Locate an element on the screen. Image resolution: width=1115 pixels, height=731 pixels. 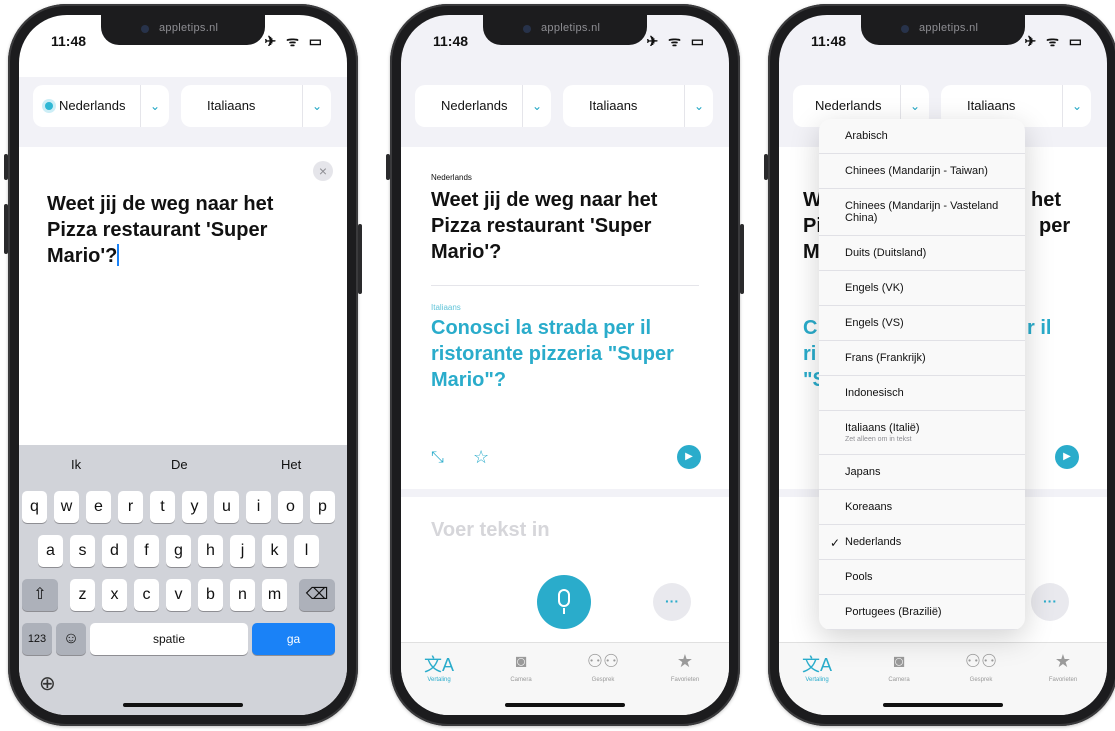
text-input: Voer tekst in is located at coordinates (490, 530).